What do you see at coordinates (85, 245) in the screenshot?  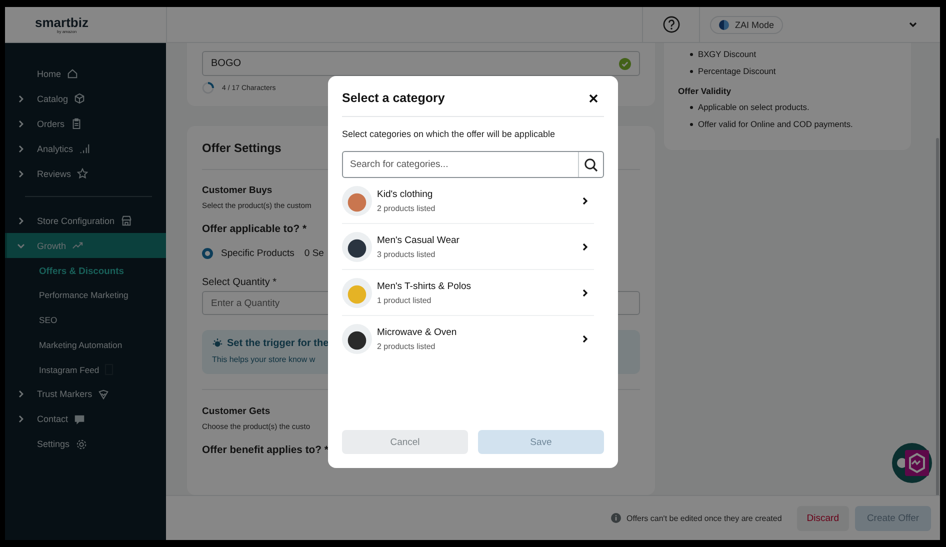 I see `sidebar-item: Growth` at bounding box center [85, 245].